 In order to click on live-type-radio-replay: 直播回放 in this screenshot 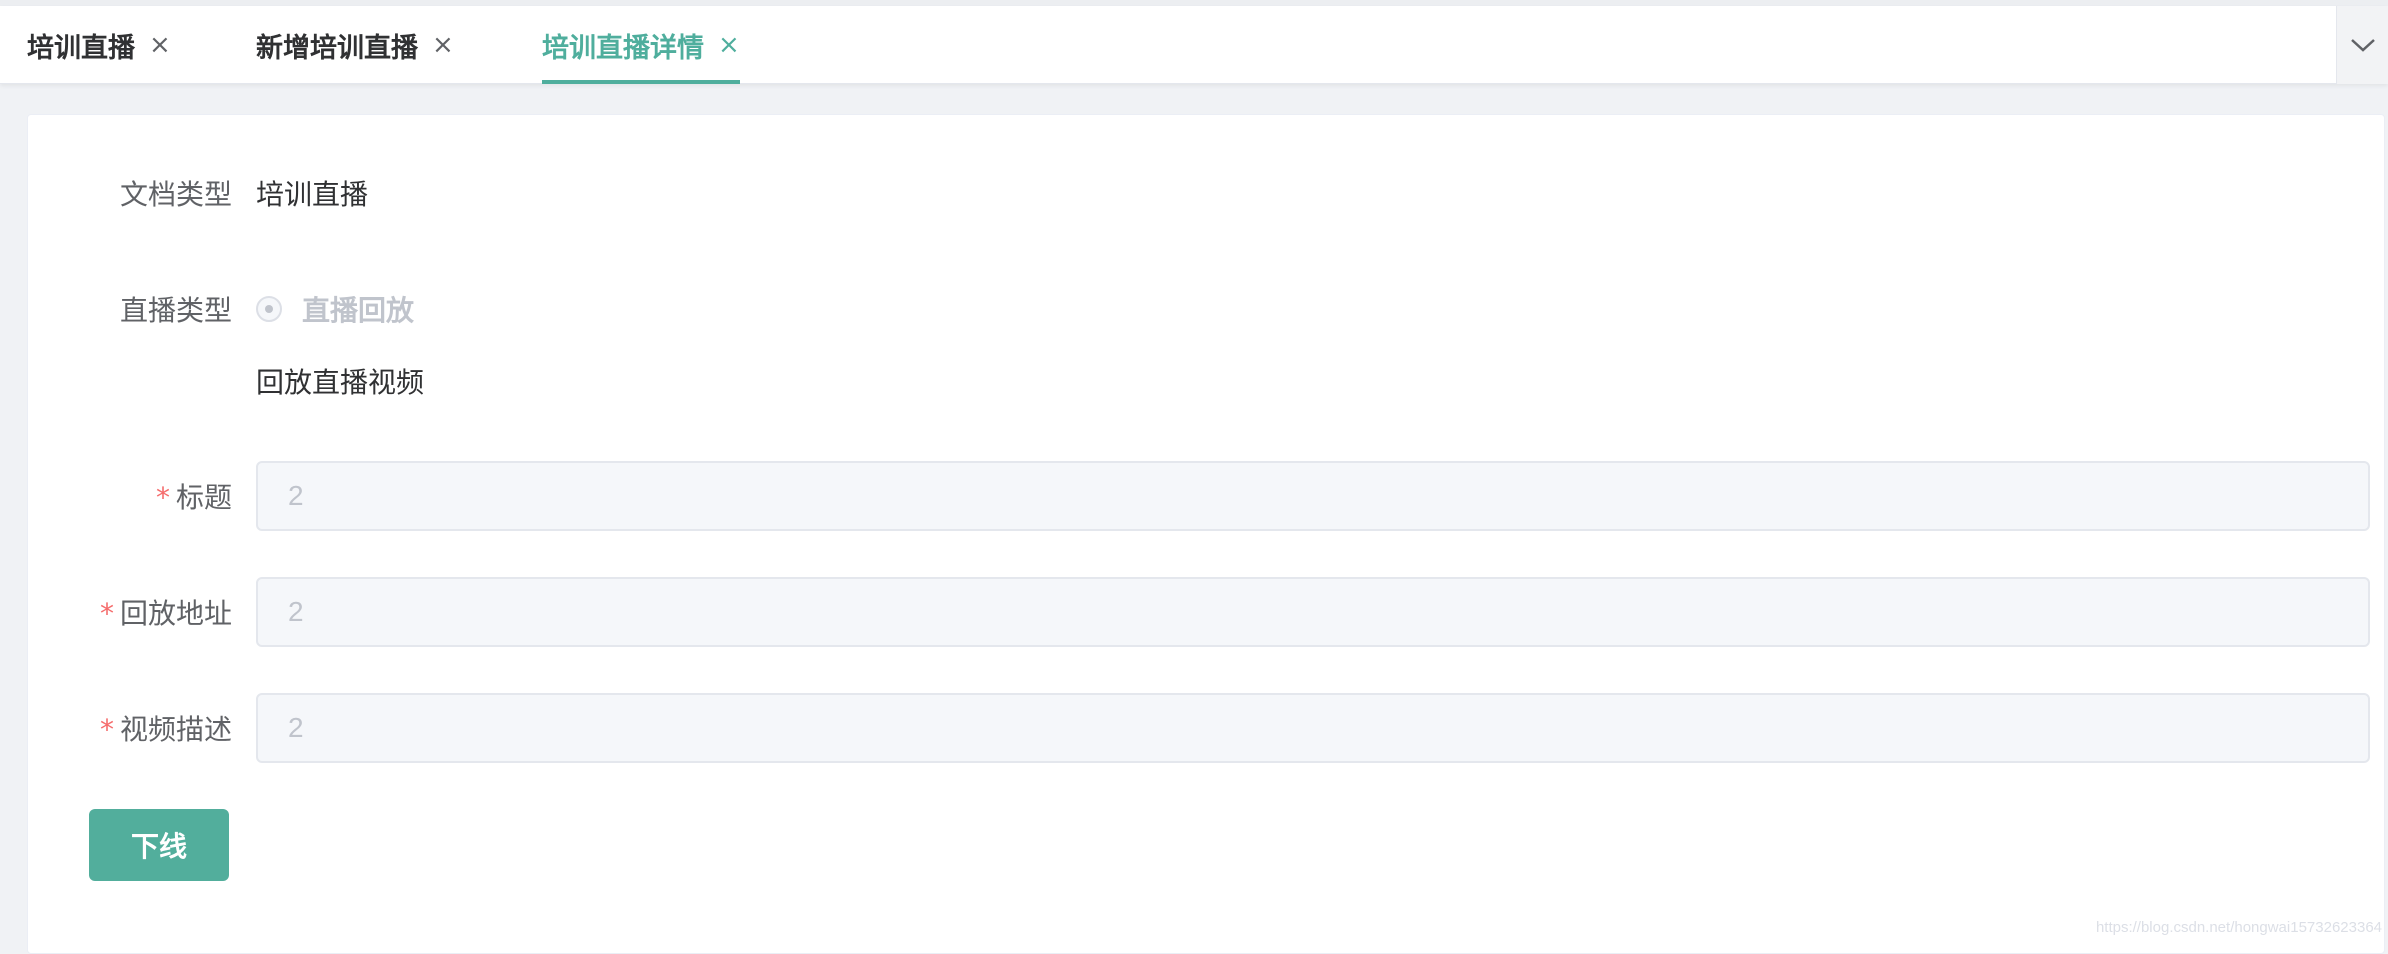, I will do `click(335, 309)`.